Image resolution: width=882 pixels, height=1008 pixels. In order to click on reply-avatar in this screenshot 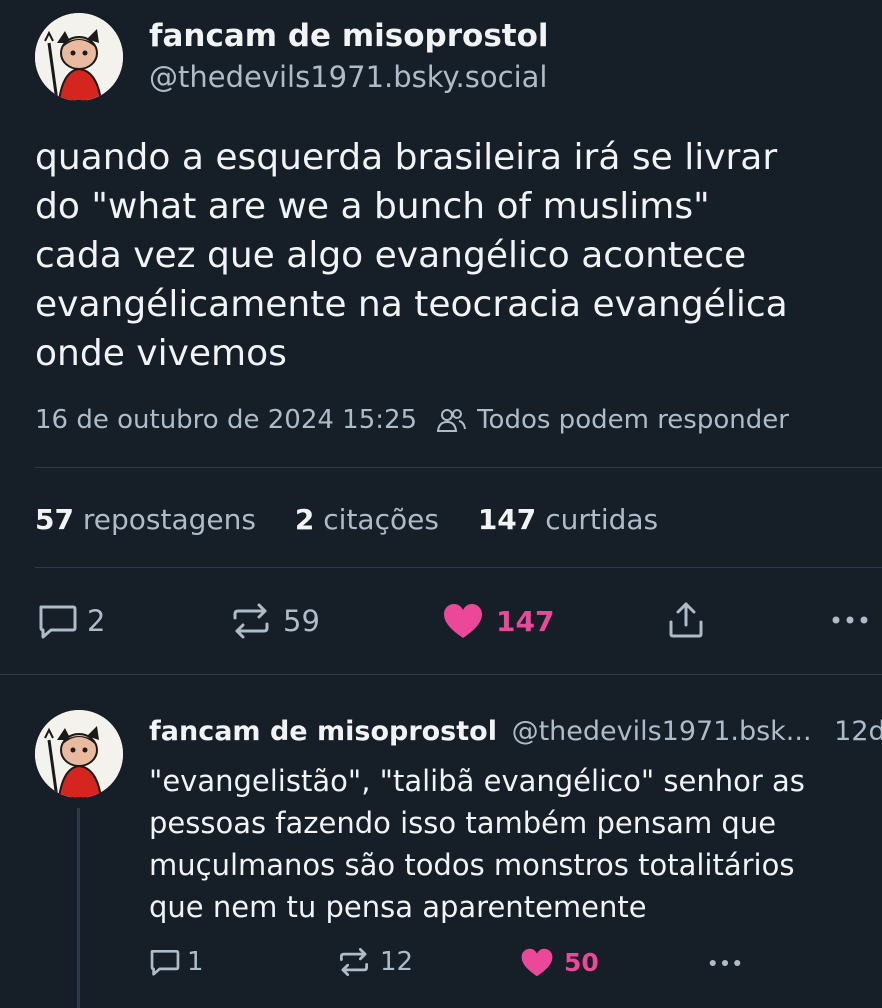, I will do `click(79, 754)`.